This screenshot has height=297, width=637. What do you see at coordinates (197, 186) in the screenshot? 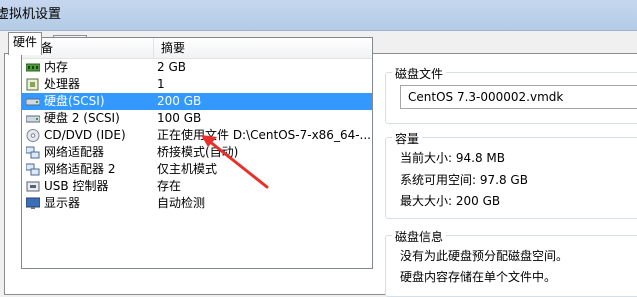
I see `device-row-usb-controller: USB 控制器 存在` at bounding box center [197, 186].